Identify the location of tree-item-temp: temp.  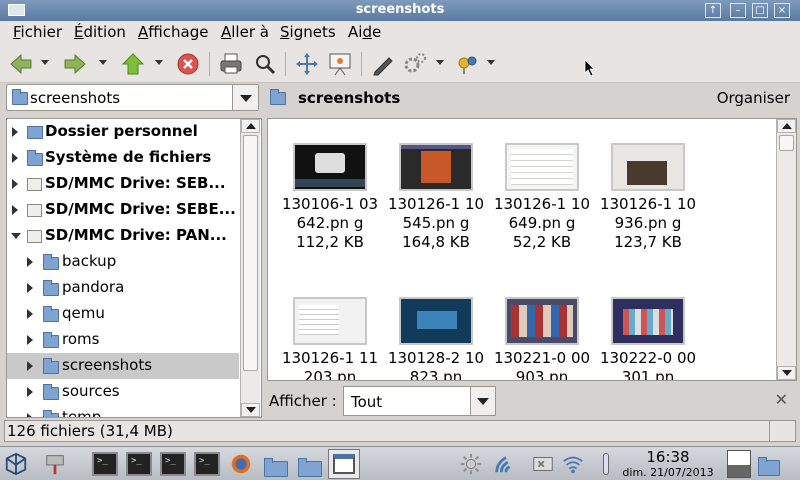
(123, 411).